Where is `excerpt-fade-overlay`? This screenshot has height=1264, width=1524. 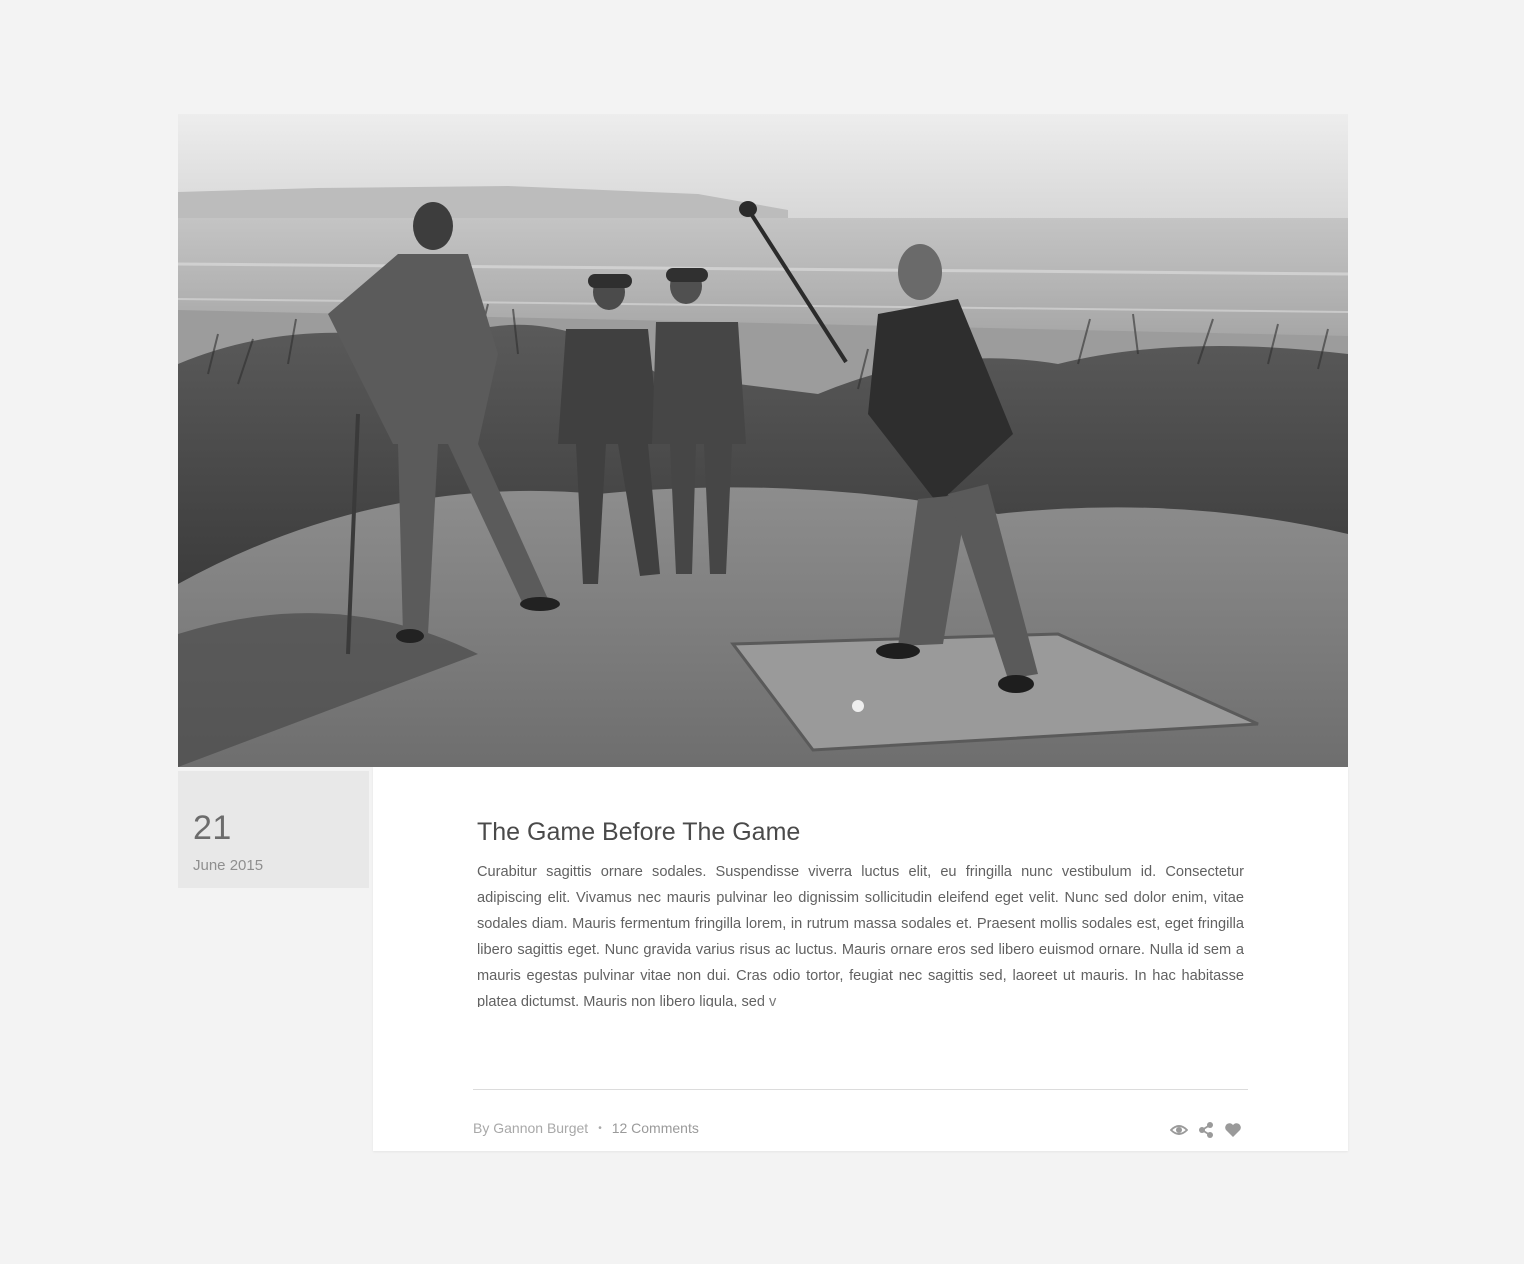
excerpt-fade-overlay is located at coordinates (860, 1002).